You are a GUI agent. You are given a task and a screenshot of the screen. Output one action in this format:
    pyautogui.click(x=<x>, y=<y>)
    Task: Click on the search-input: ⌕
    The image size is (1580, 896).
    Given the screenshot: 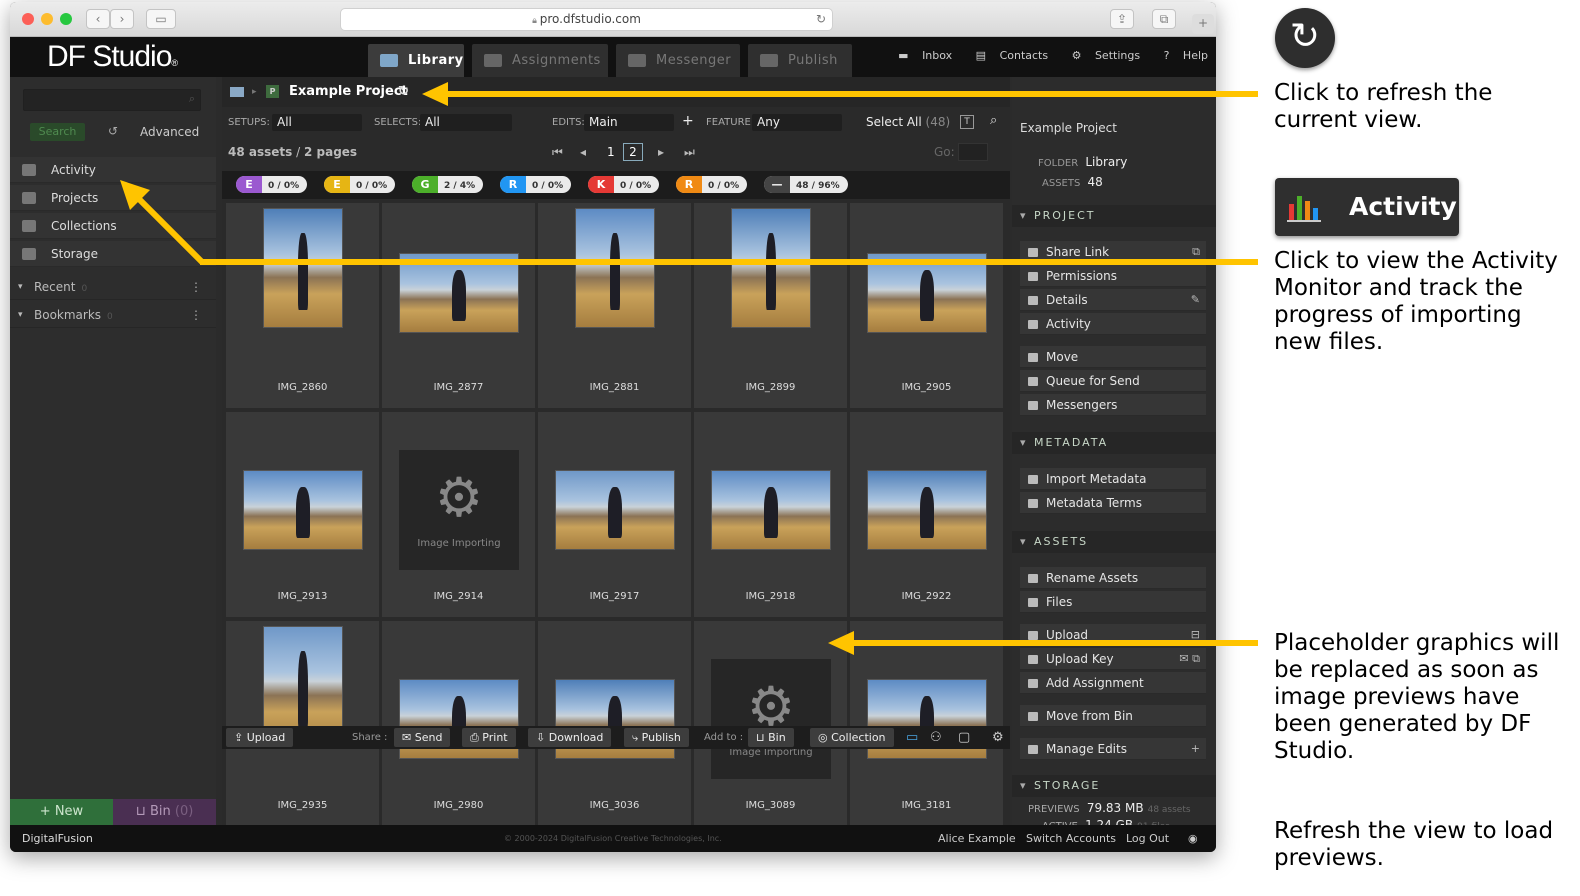 What is the action you would take?
    pyautogui.click(x=112, y=100)
    